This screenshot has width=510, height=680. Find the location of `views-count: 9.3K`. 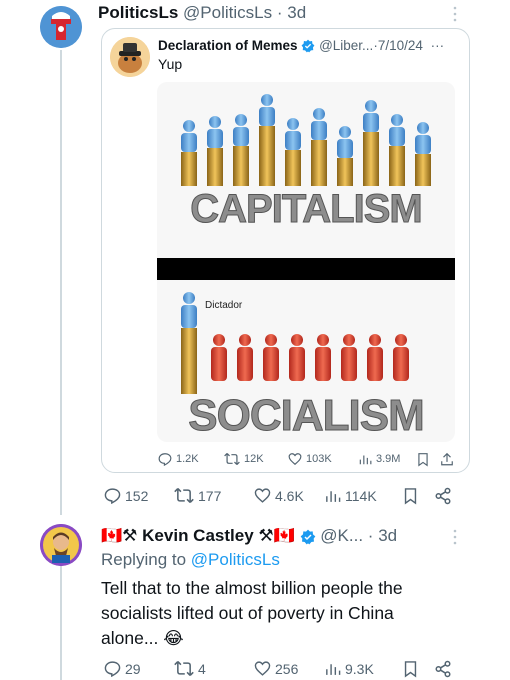

views-count: 9.3K is located at coordinates (359, 668).